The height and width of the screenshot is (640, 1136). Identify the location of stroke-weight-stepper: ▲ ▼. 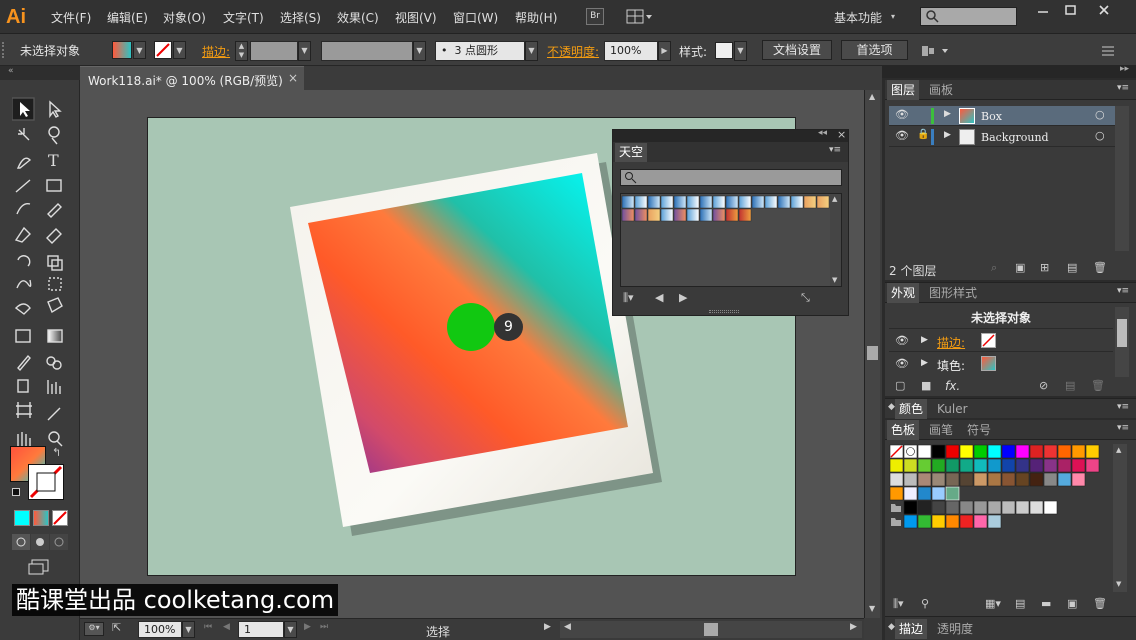
(241, 51).